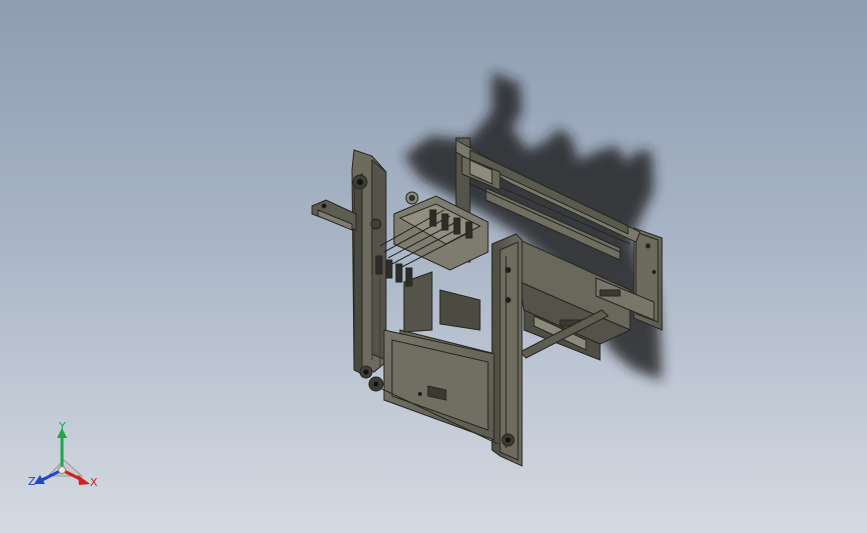  Describe the element at coordinates (84, 480) in the screenshot. I see `x-axis-arrowhead` at that location.